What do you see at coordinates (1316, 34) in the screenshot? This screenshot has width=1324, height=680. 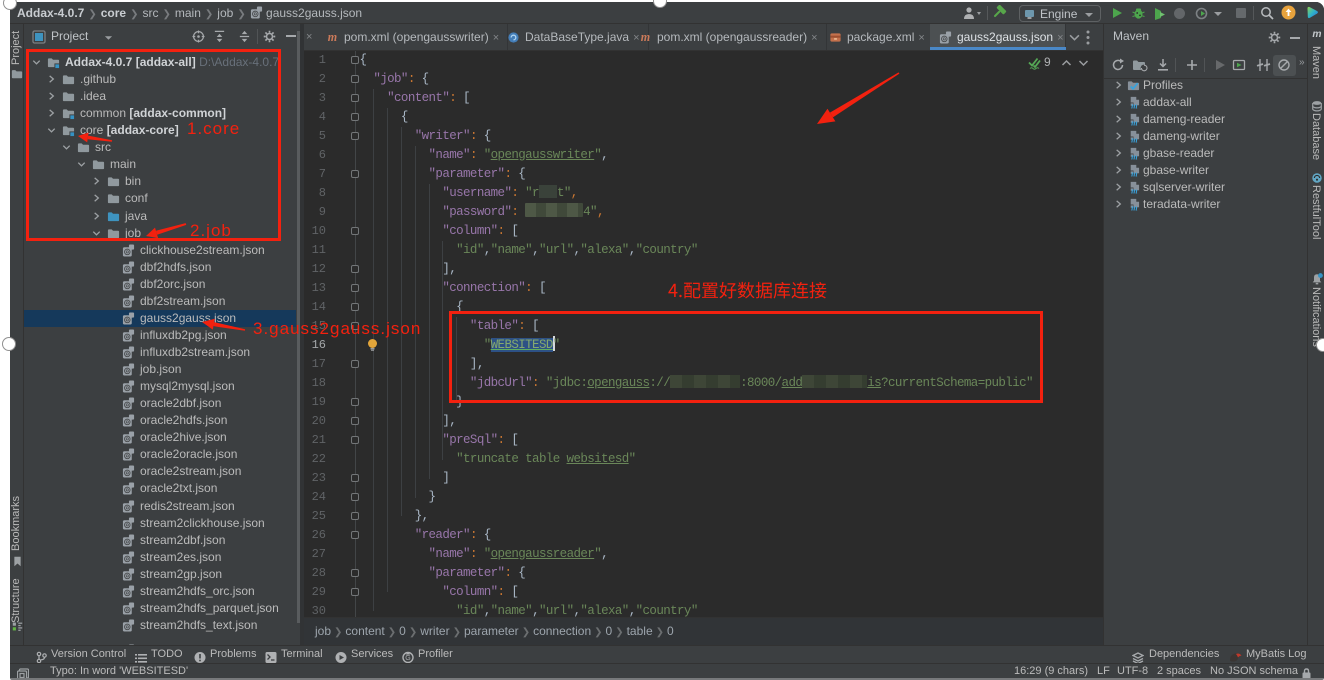 I see `svg-text: m` at bounding box center [1316, 34].